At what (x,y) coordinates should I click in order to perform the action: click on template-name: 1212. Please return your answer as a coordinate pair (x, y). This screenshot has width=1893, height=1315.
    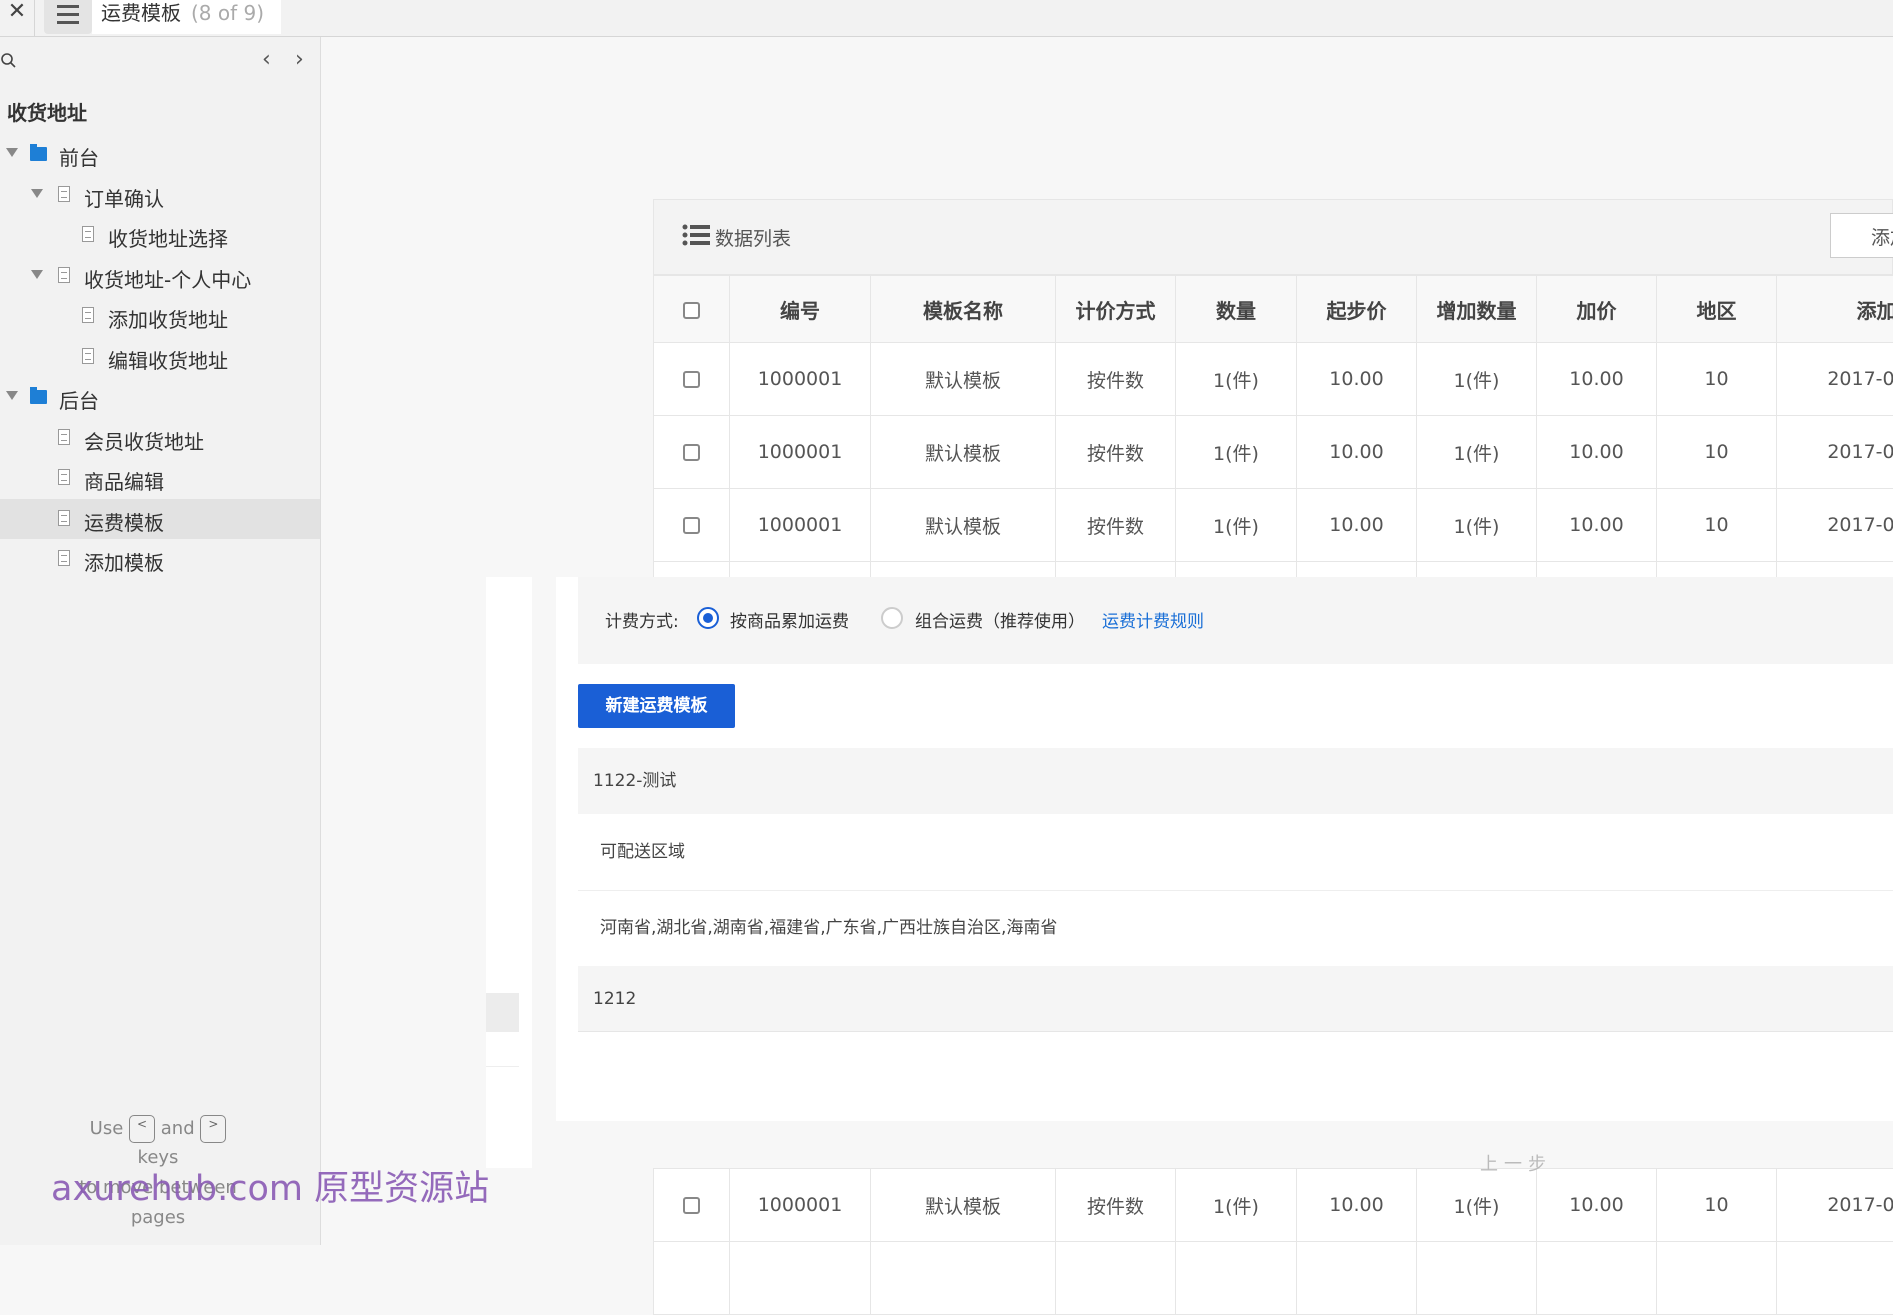
    Looking at the image, I should click on (1235, 999).